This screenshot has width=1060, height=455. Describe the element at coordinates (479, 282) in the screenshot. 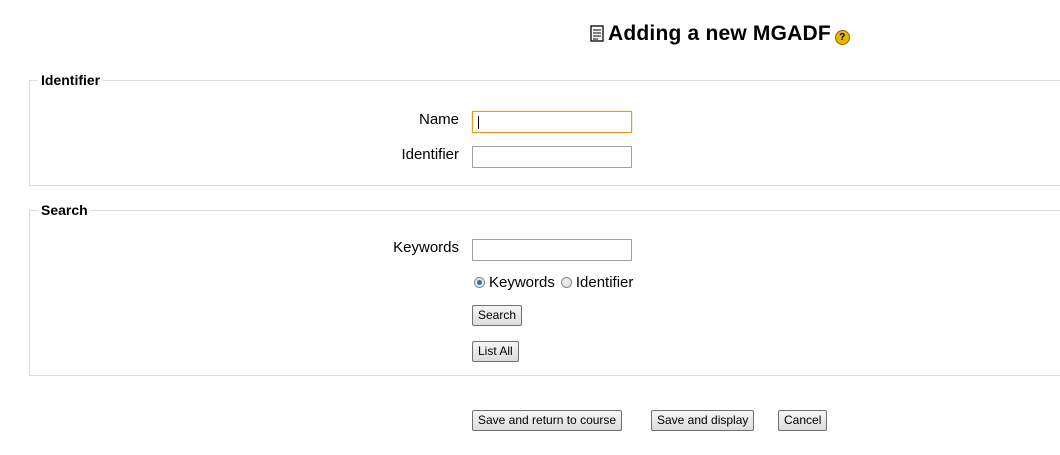

I see `keywords-radio` at that location.